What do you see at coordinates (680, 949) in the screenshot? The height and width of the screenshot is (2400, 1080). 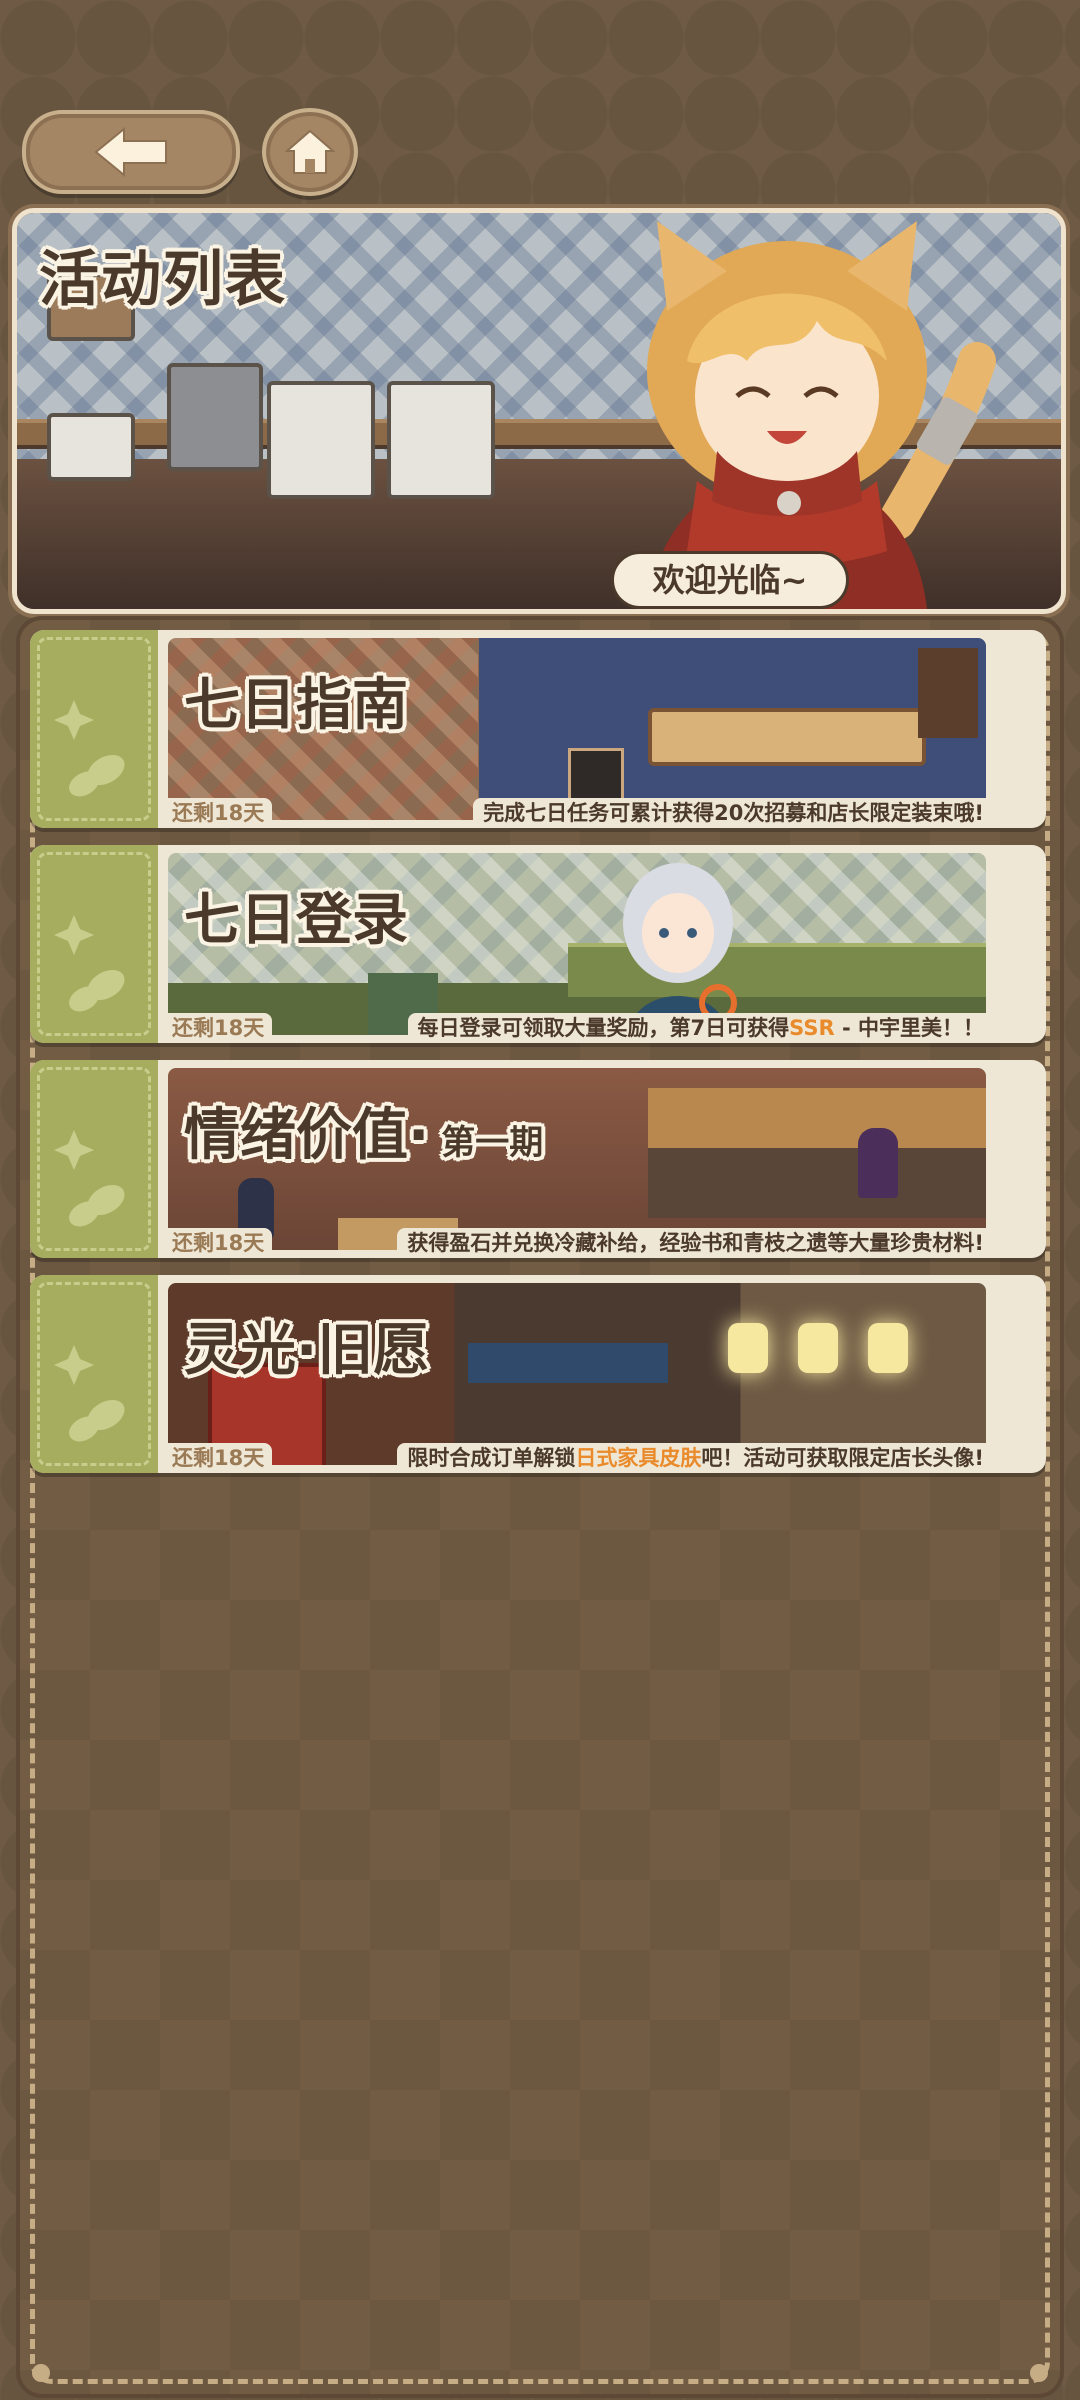 I see `character-portrait-icon` at bounding box center [680, 949].